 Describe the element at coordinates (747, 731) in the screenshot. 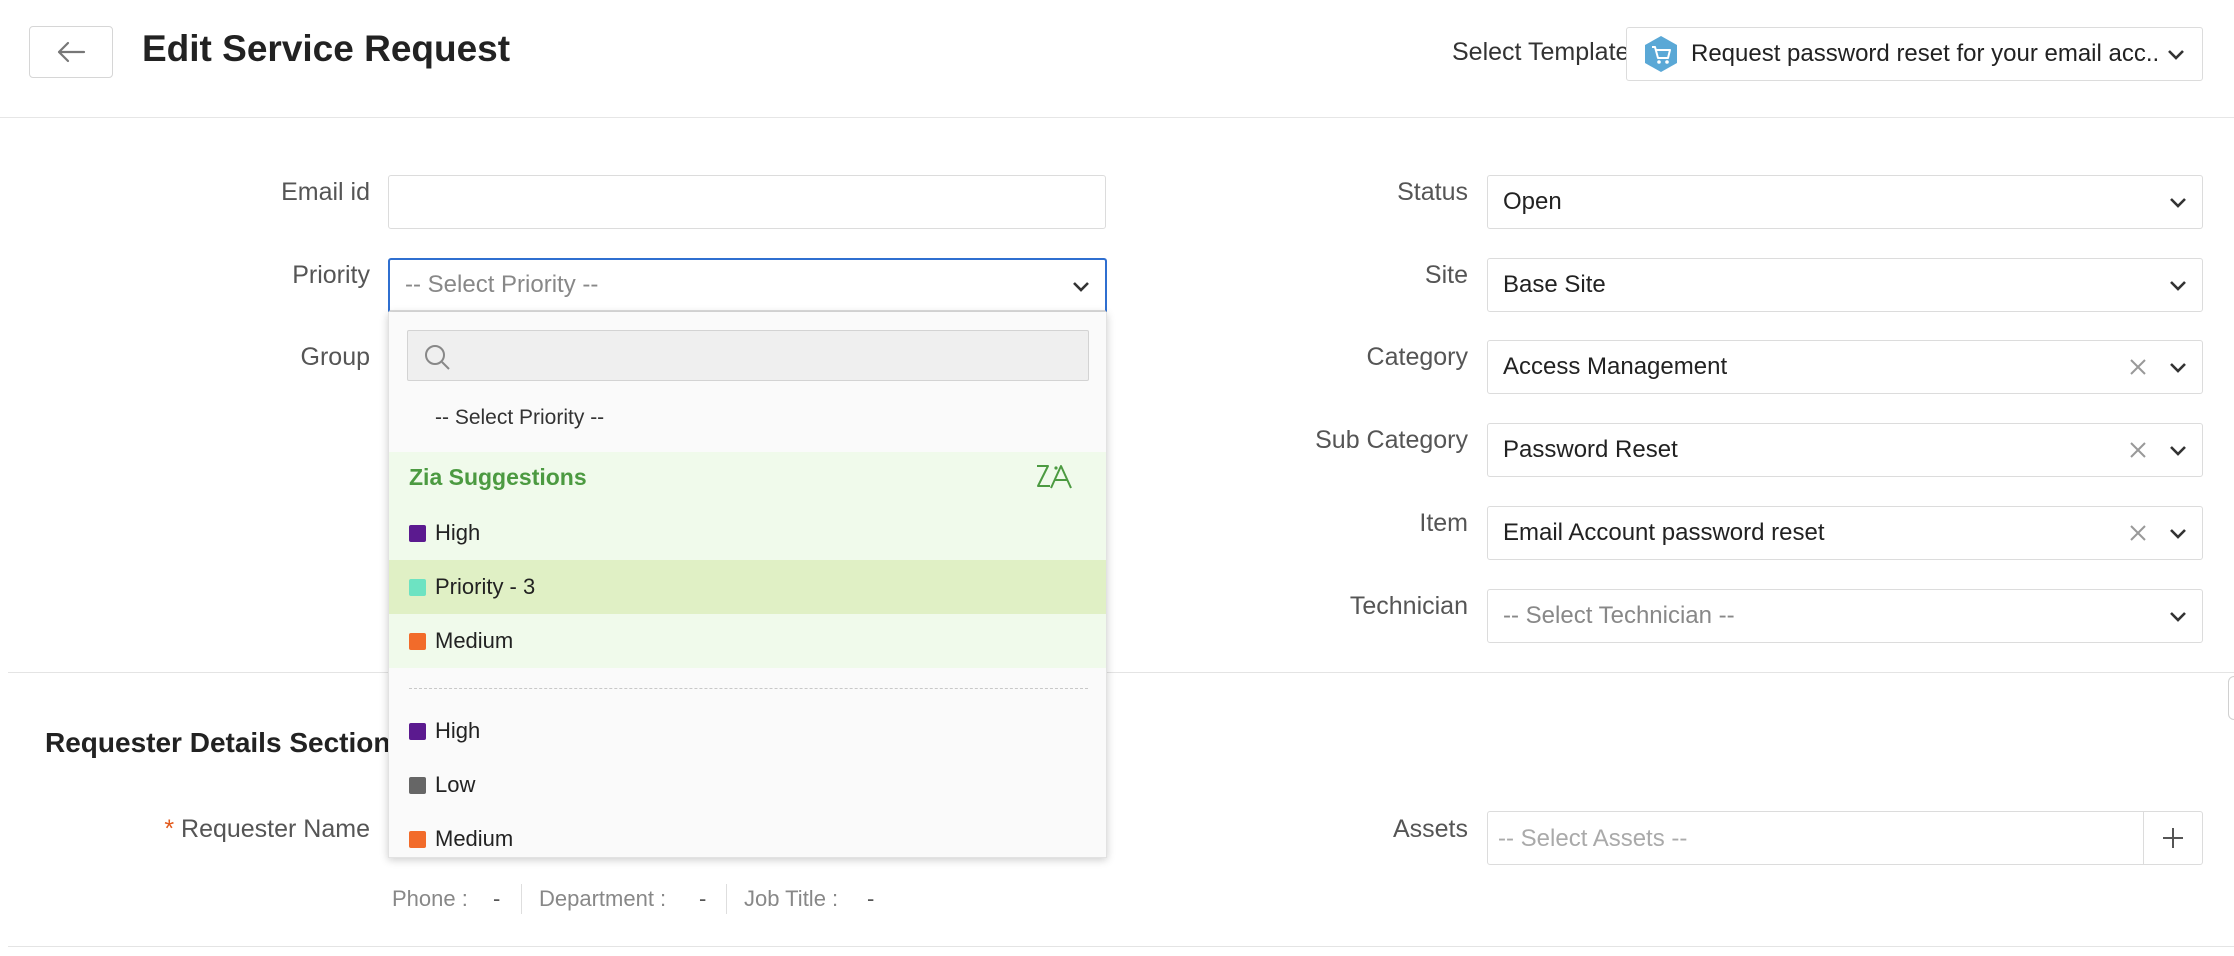

I see `option-high: High` at that location.